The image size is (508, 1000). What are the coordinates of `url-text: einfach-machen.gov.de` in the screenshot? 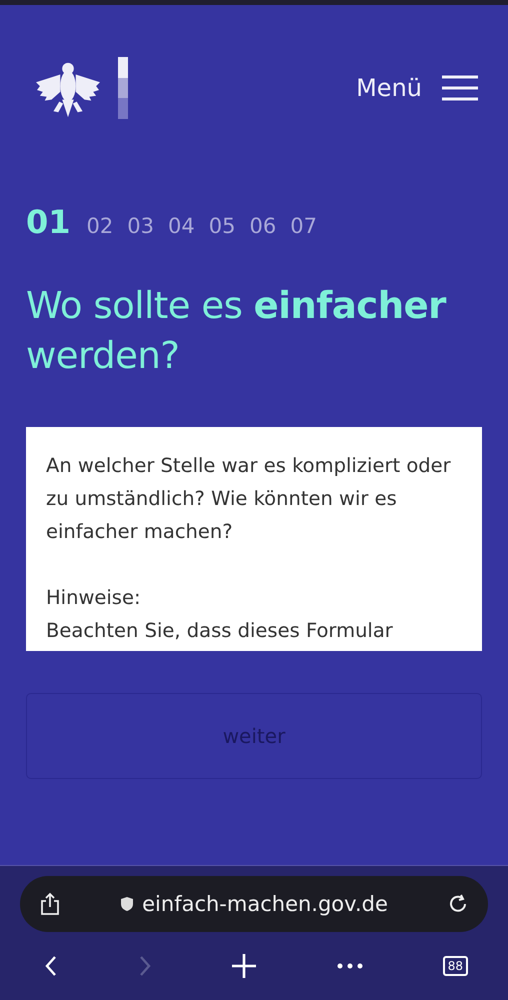 It's located at (265, 904).